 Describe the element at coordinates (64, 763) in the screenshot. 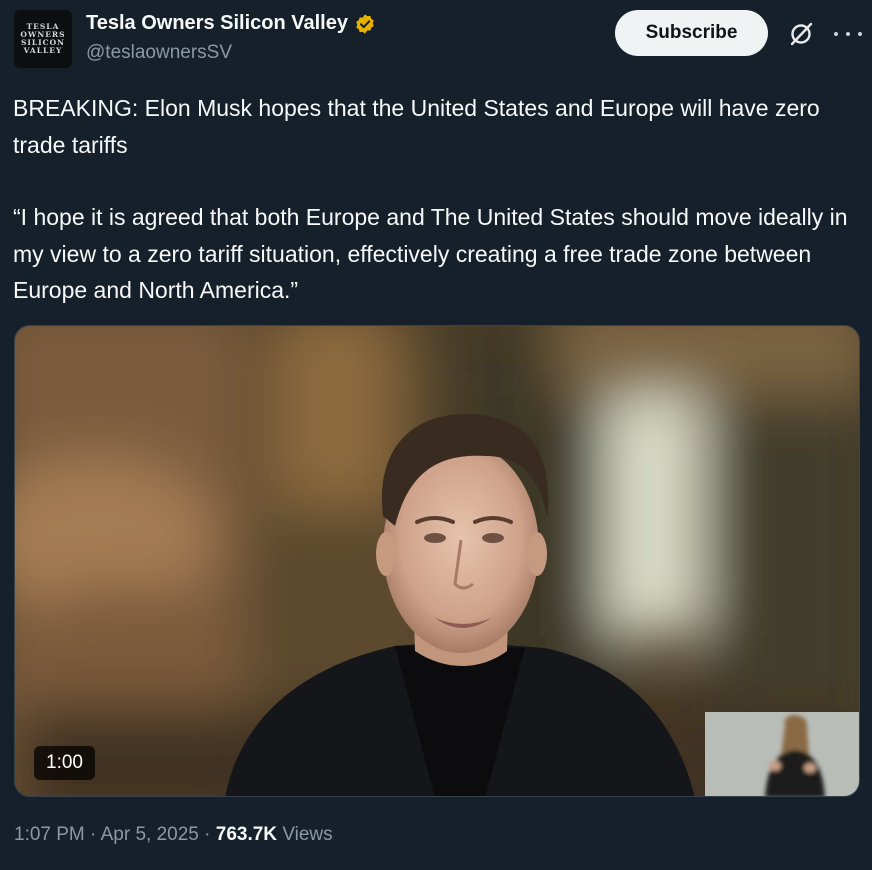

I see `video-duration-badge: 1:00` at that location.